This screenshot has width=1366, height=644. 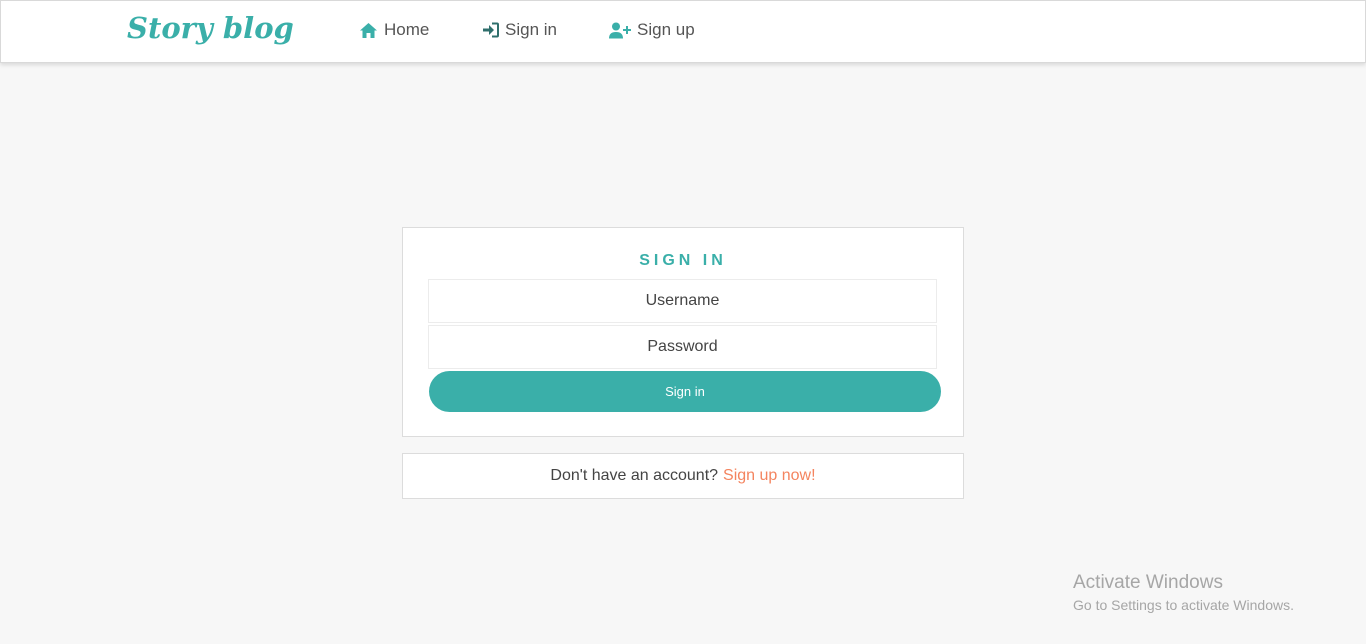 What do you see at coordinates (682, 301) in the screenshot?
I see `username-input` at bounding box center [682, 301].